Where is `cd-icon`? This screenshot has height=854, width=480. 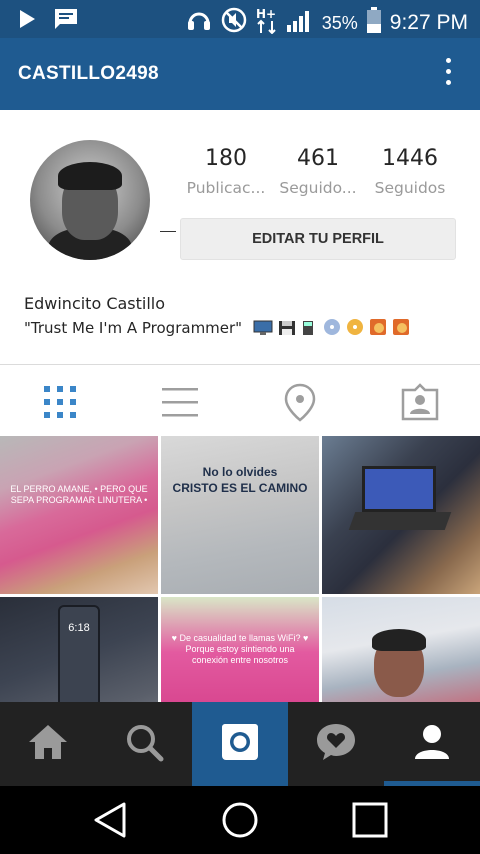 cd-icon is located at coordinates (332, 329).